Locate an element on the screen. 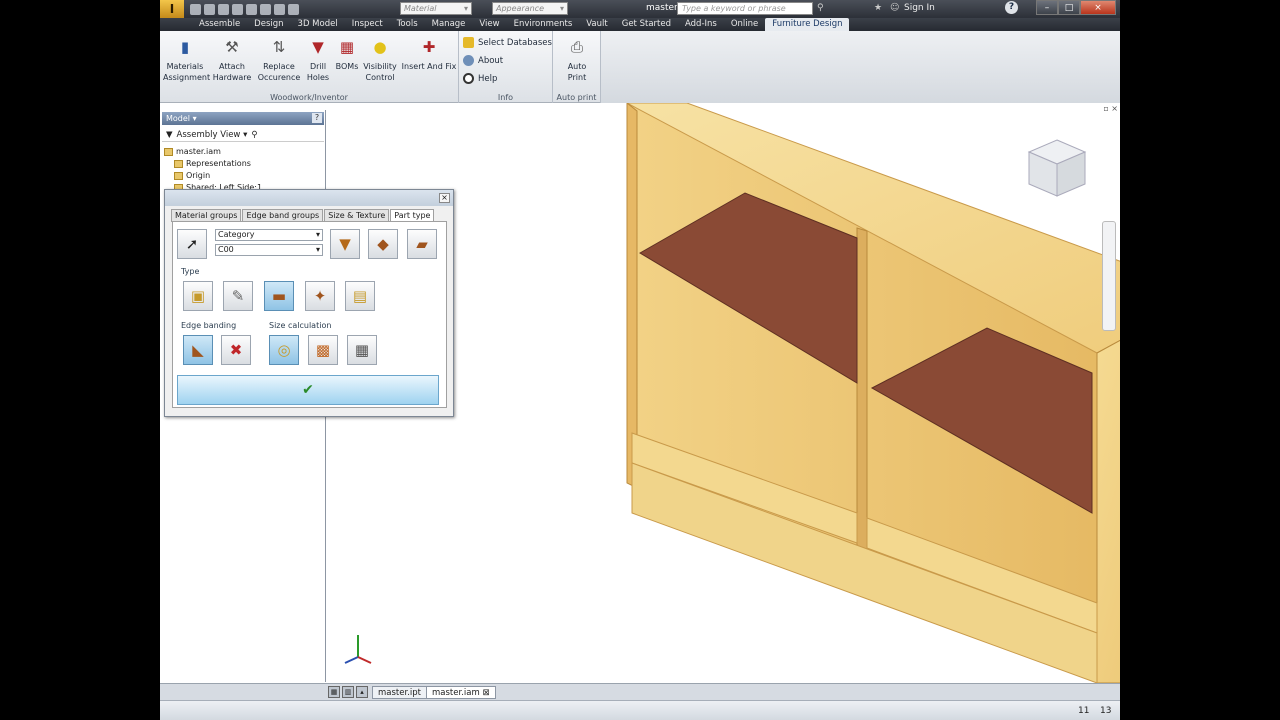 The image size is (1280, 720). close-icon: ⊠ is located at coordinates (485, 693).